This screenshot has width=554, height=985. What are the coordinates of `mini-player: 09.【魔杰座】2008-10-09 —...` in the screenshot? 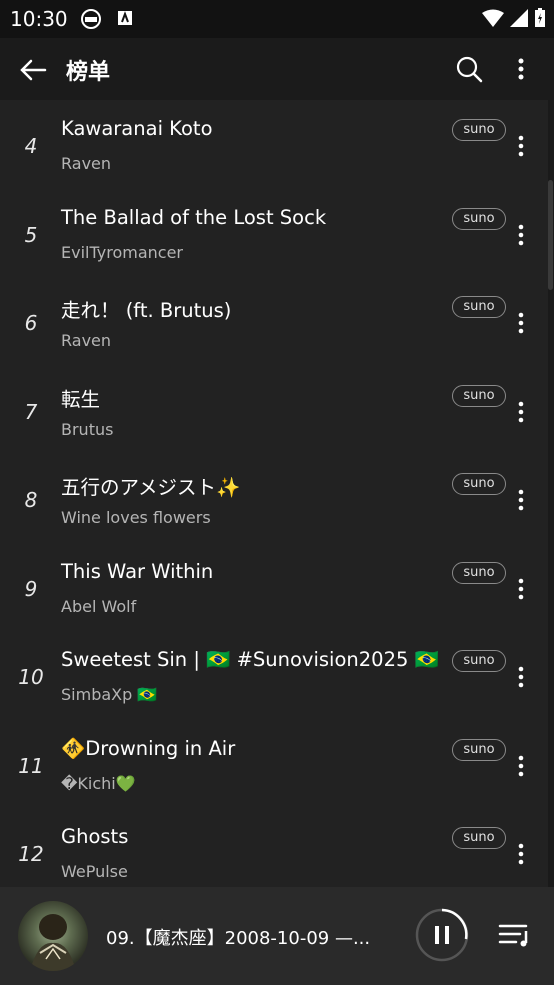 It's located at (277, 936).